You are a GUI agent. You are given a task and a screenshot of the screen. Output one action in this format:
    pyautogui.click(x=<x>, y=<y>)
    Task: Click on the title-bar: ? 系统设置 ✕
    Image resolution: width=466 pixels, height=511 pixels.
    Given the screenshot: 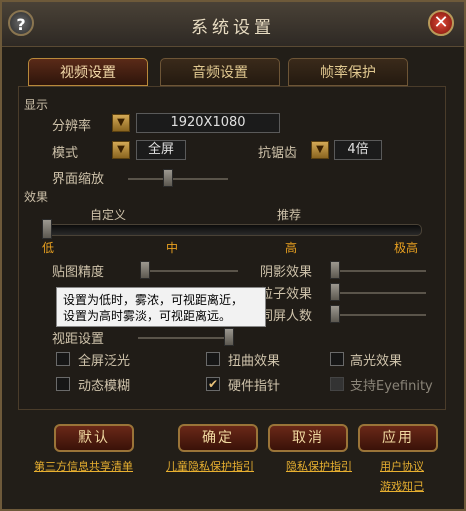 What is the action you would take?
    pyautogui.click(x=233, y=24)
    